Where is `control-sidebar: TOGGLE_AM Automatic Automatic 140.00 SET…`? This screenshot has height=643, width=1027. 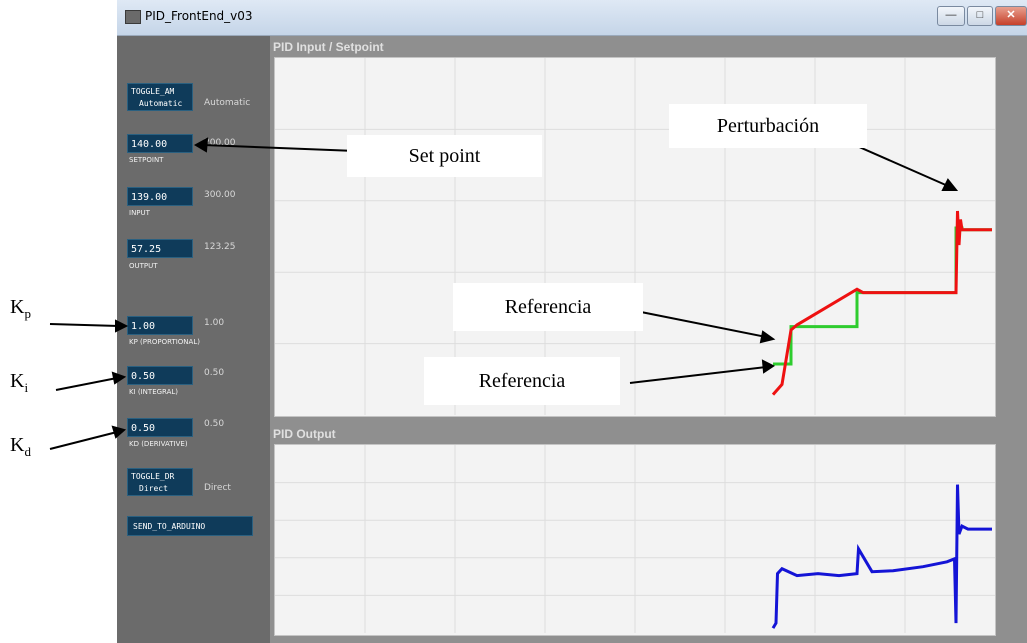
control-sidebar: TOGGLE_AM Automatic Automatic 140.00 SET… is located at coordinates (193, 339).